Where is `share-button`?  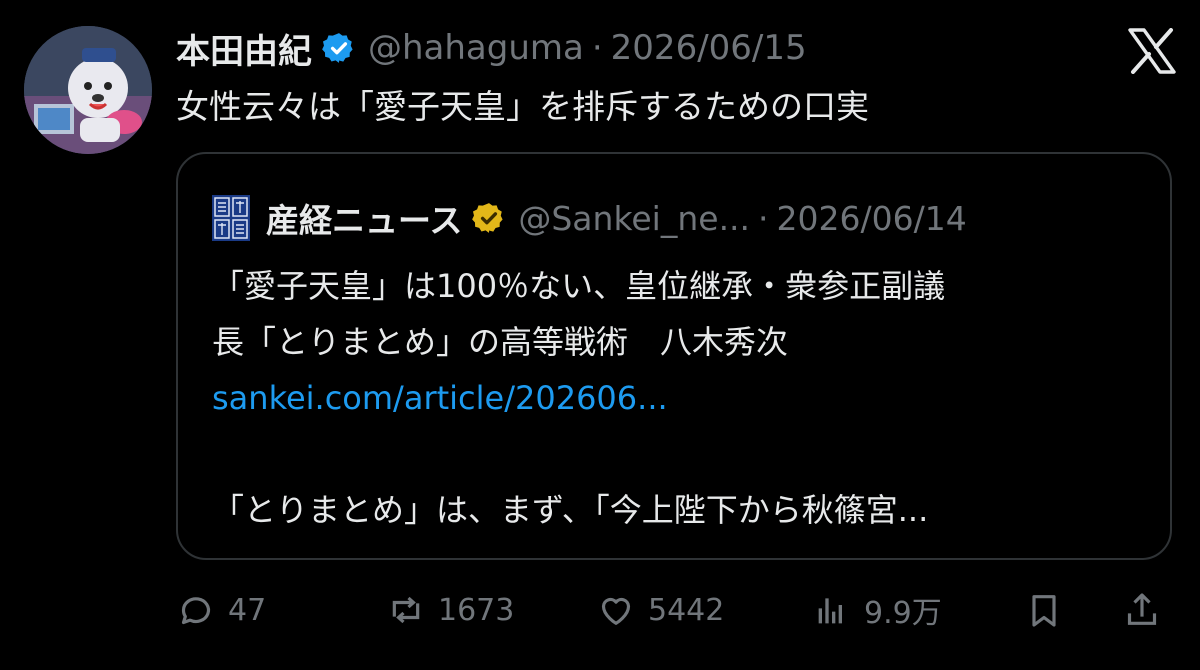 share-button is located at coordinates (1142, 610).